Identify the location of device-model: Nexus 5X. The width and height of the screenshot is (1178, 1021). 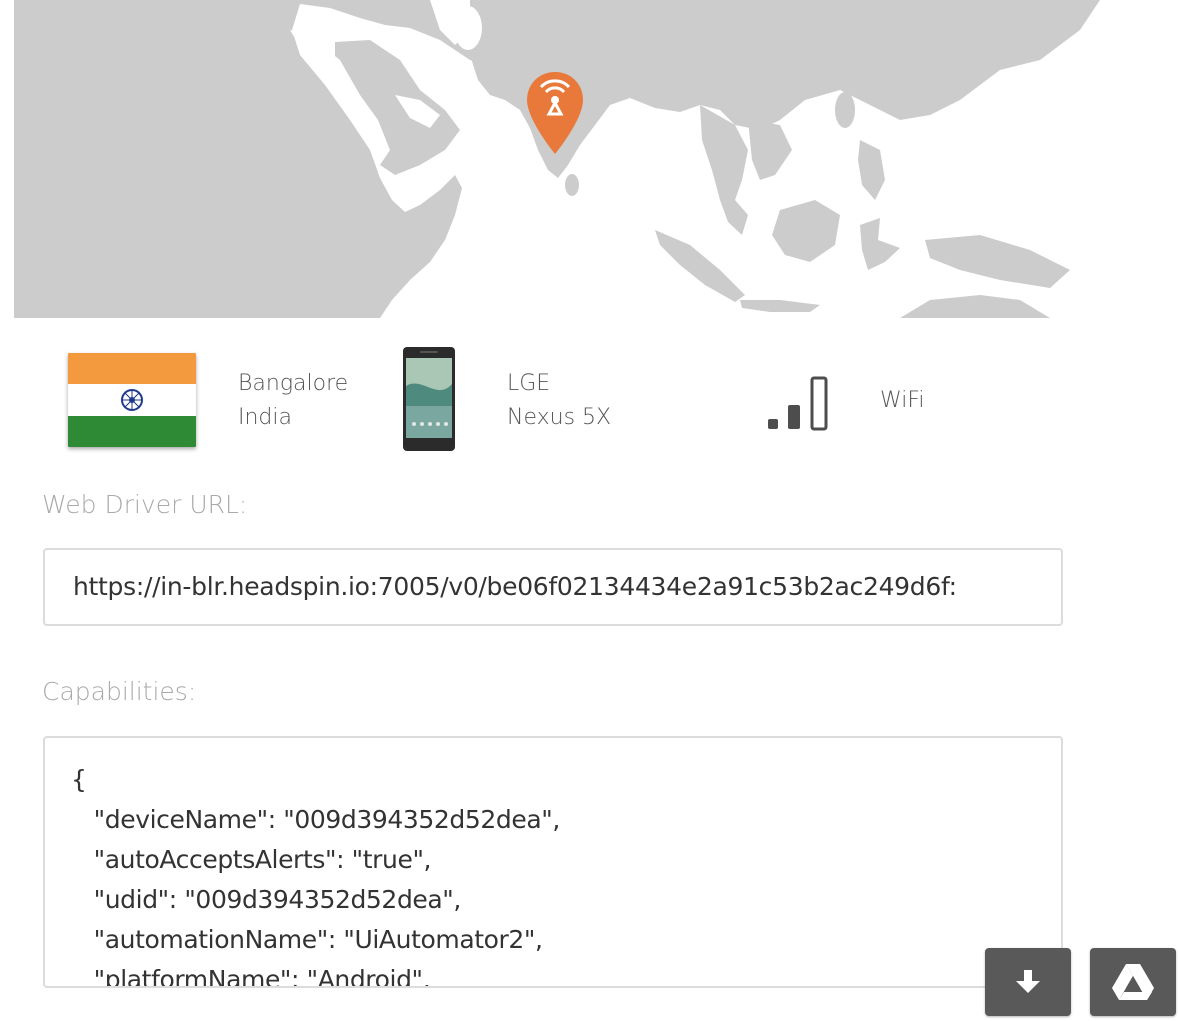
(559, 417).